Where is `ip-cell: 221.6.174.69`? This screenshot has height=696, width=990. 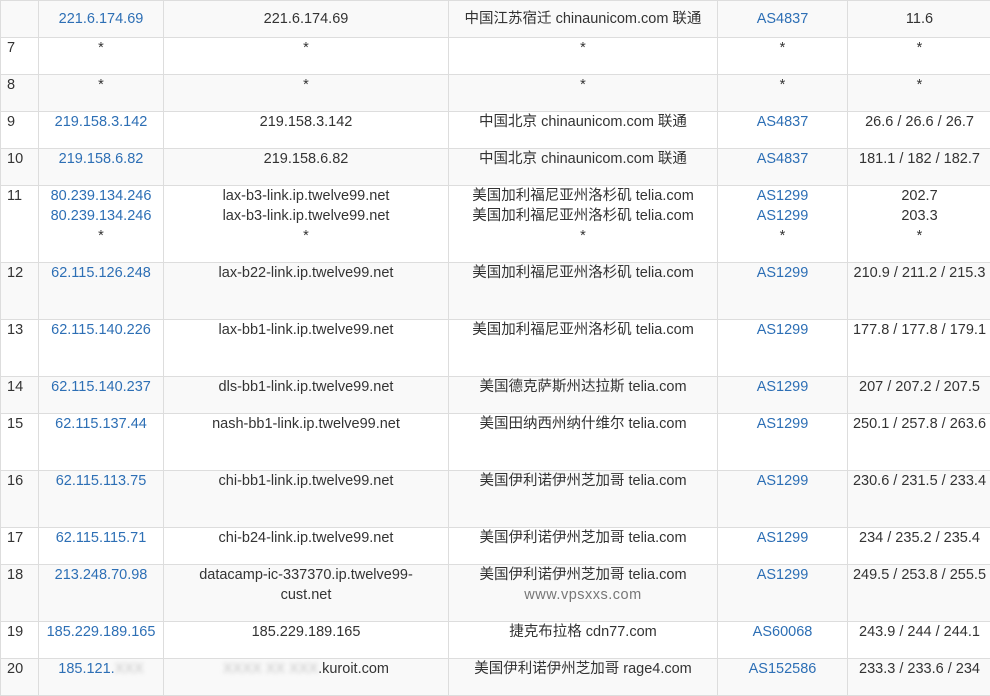 ip-cell: 221.6.174.69 is located at coordinates (101, 19).